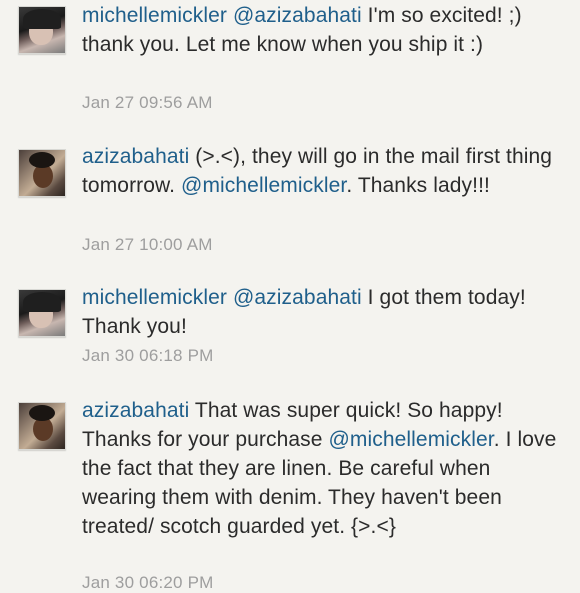 This screenshot has width=580, height=593. Describe the element at coordinates (148, 582) in the screenshot. I see `comment-timestamp: Jan 30 06:20 PM` at that location.